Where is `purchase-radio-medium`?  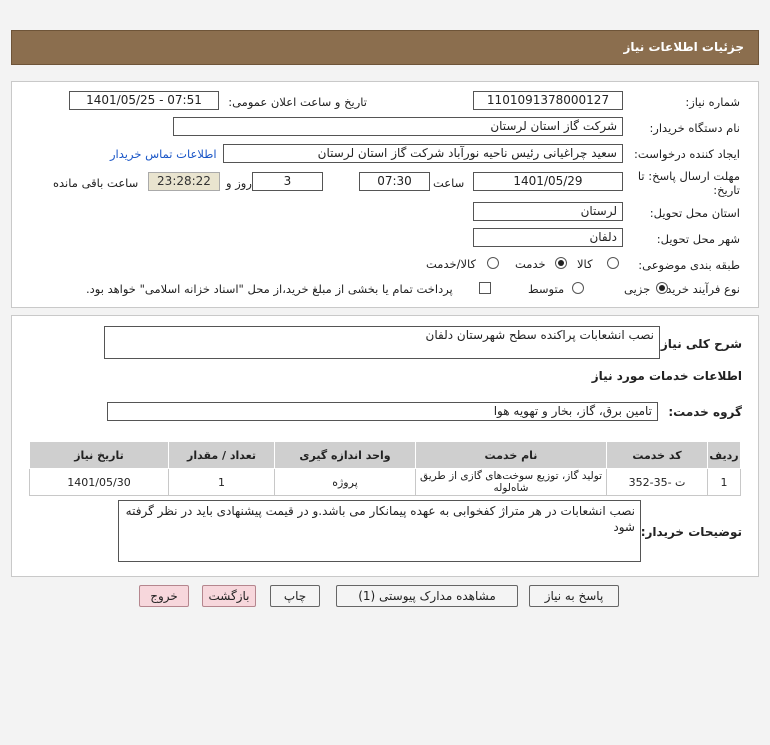 purchase-radio-medium is located at coordinates (578, 288).